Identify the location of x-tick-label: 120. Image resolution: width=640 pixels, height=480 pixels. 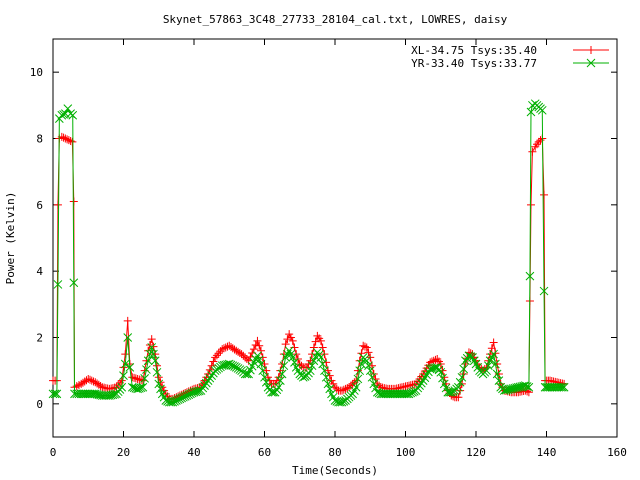
(476, 452).